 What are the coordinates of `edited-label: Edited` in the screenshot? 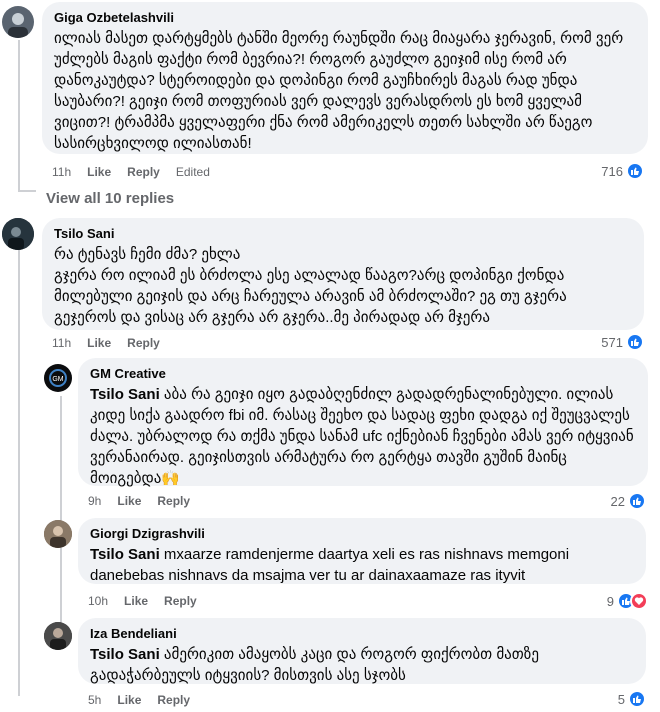 It's located at (193, 172).